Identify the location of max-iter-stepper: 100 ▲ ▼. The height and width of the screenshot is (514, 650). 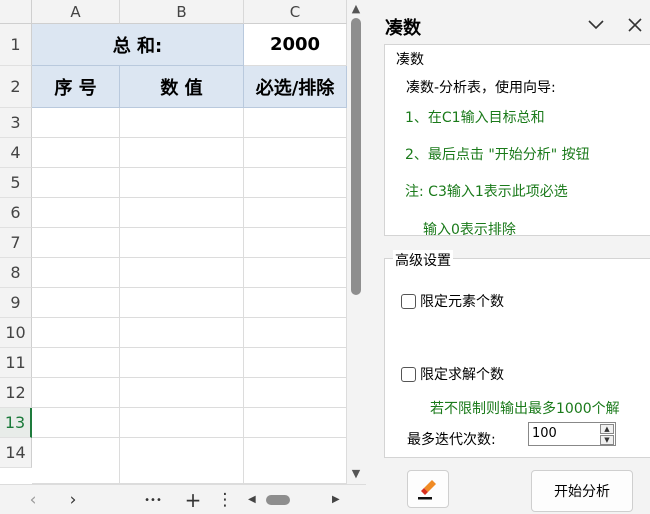
(572, 434).